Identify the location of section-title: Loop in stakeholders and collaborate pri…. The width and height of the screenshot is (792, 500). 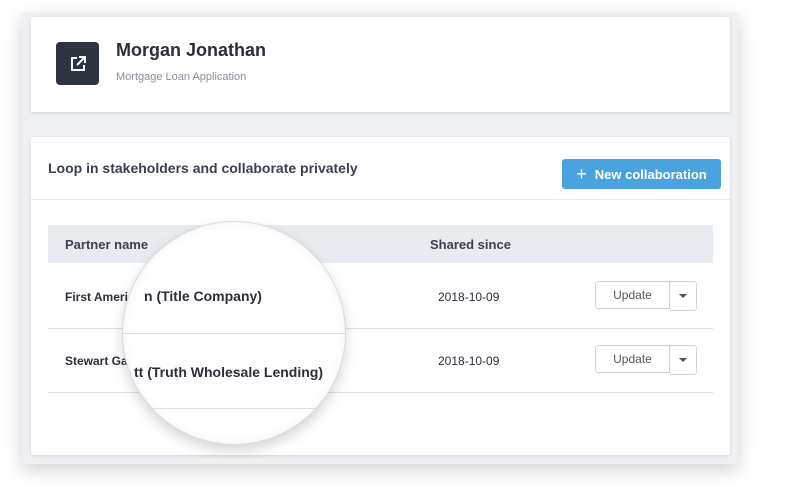
(203, 168).